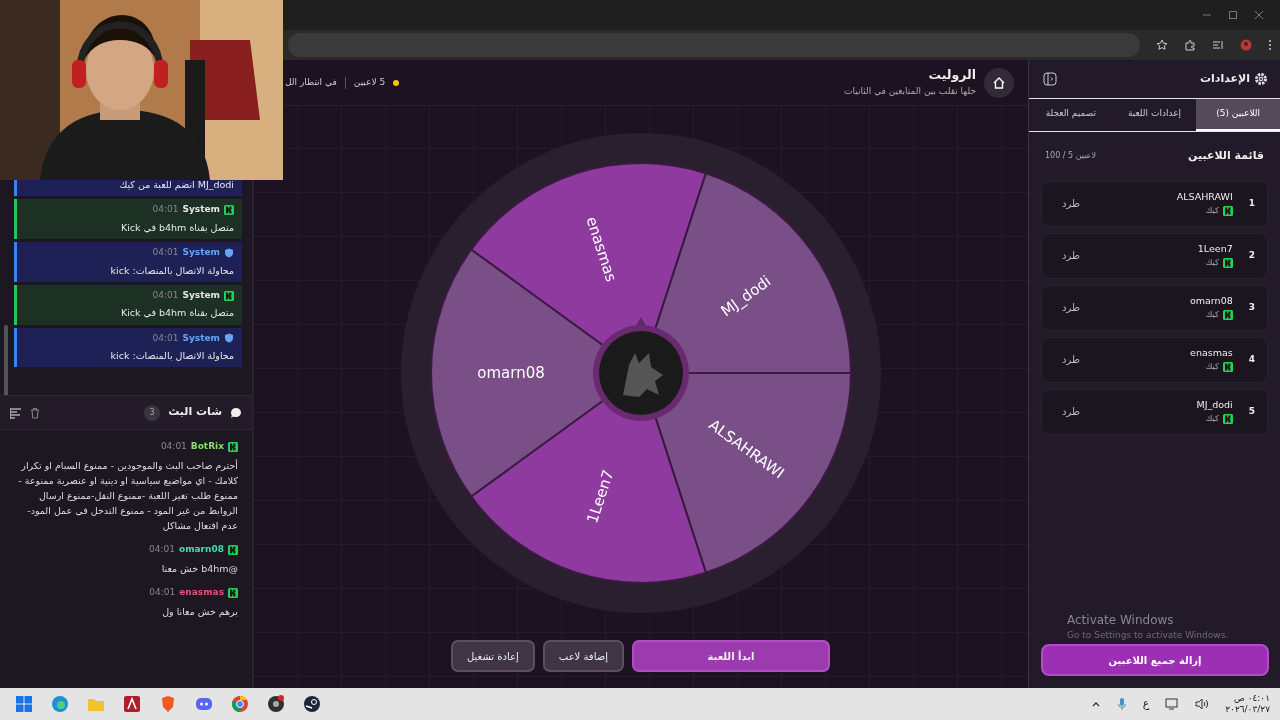 Image resolution: width=1280 pixels, height=720 pixels. I want to click on chat-message: أحترم صاحب البث والموجودين - ممنوع السبام او تكرار كلامك - اي مواضيع سياسية او دينية او عنصرية ممنوعة - ممنوع طلب تغير اللعبة -ممنوع النقل-ممنوع ارسال الروابط من غير المود - ممنوع التدخل في عمل المود-عدم افتعال مشاكل, so click(127, 496).